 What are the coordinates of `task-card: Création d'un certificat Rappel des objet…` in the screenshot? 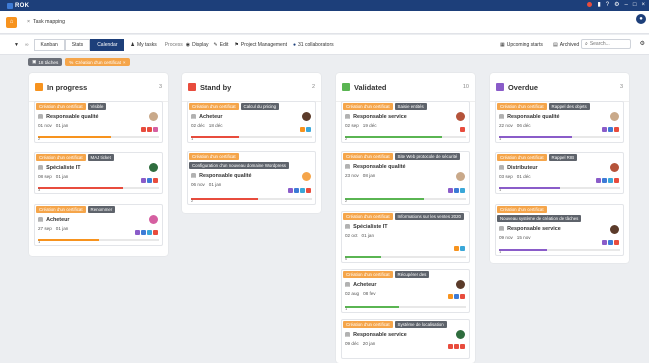 It's located at (559, 122).